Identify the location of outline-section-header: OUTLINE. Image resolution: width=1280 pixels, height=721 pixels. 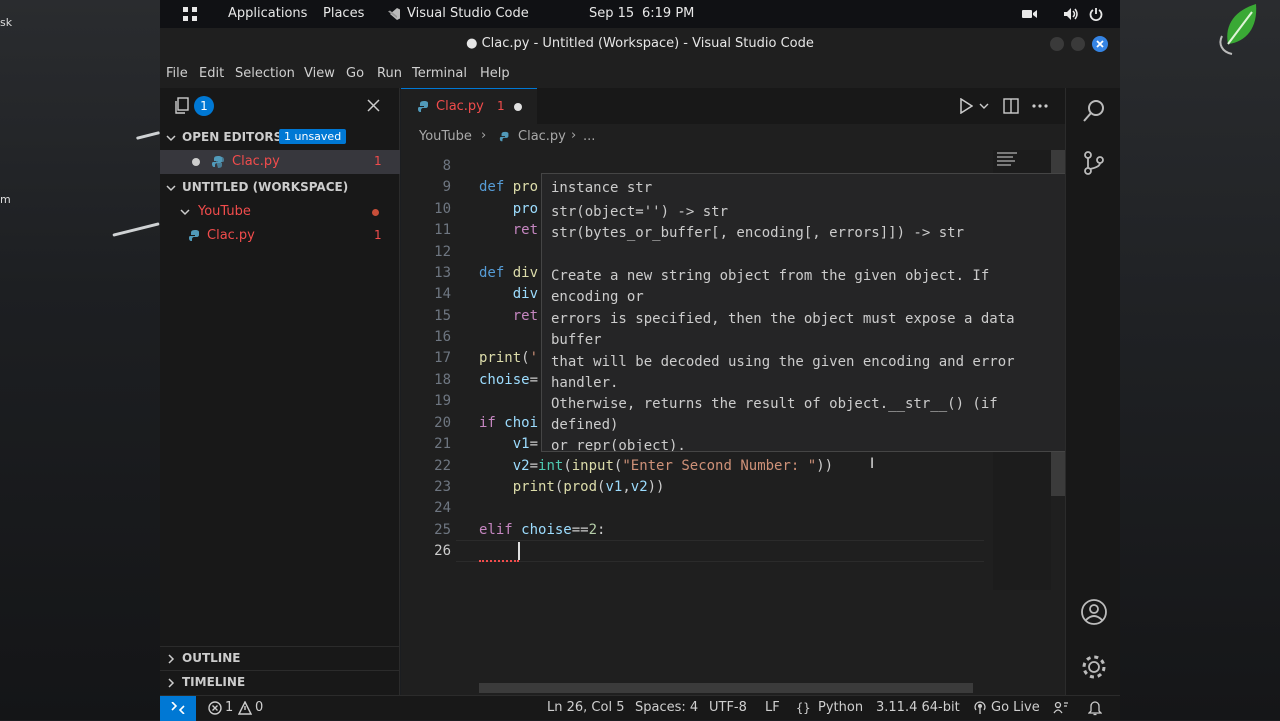
(280, 658).